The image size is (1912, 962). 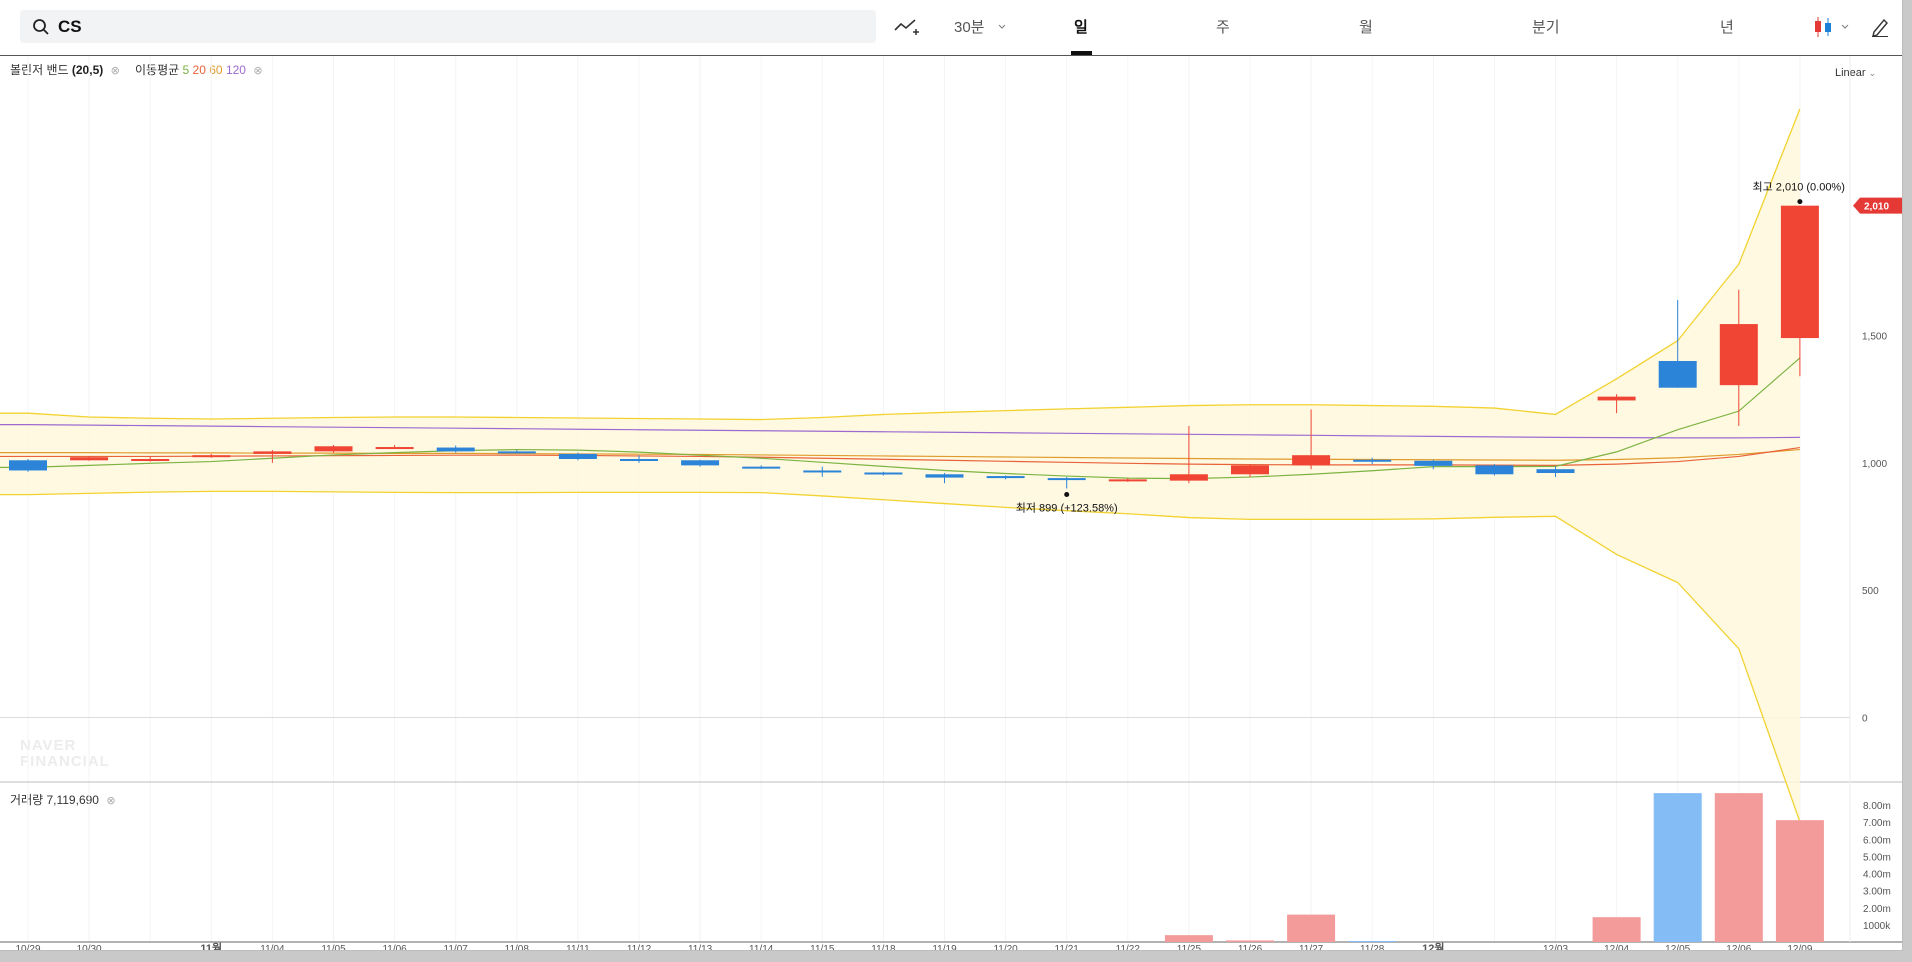 What do you see at coordinates (822, 947) in the screenshot?
I see `x-tick-label: 11/15` at bounding box center [822, 947].